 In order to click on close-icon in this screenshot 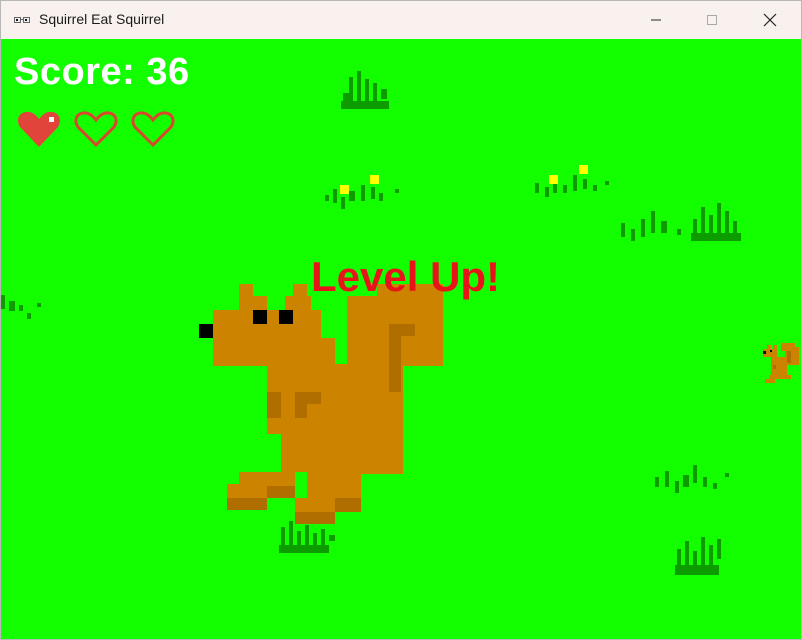, I will do `click(770, 20)`.